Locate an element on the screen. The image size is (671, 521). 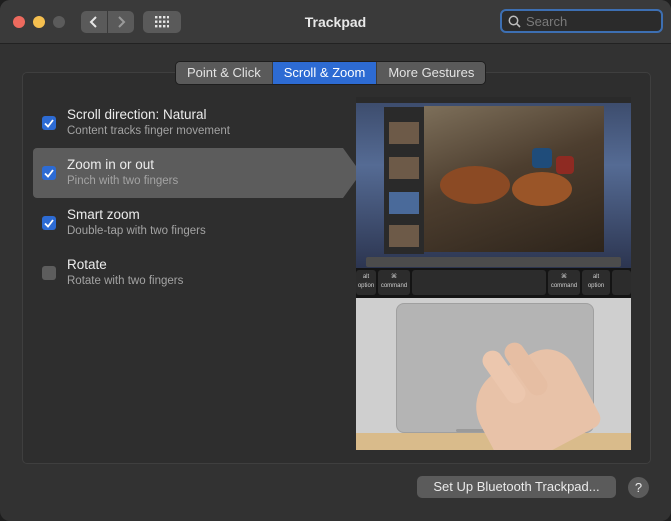
rotate-checkbox is located at coordinates (49, 273).